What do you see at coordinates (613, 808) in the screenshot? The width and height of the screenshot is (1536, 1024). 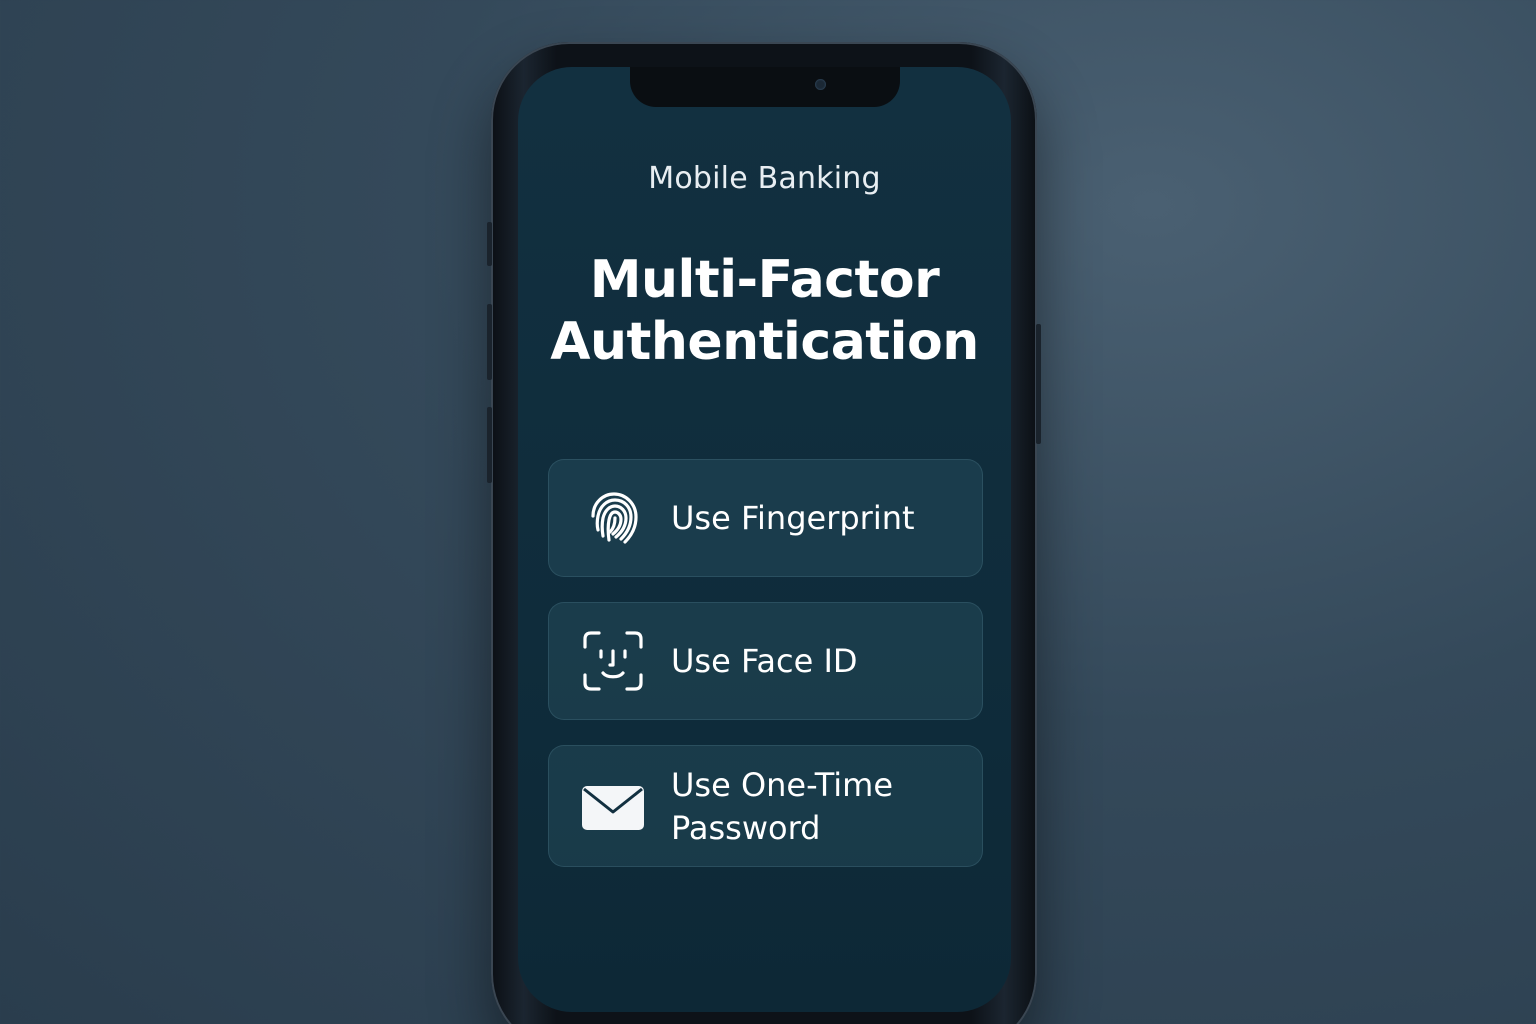 I see `envelope-icon` at bounding box center [613, 808].